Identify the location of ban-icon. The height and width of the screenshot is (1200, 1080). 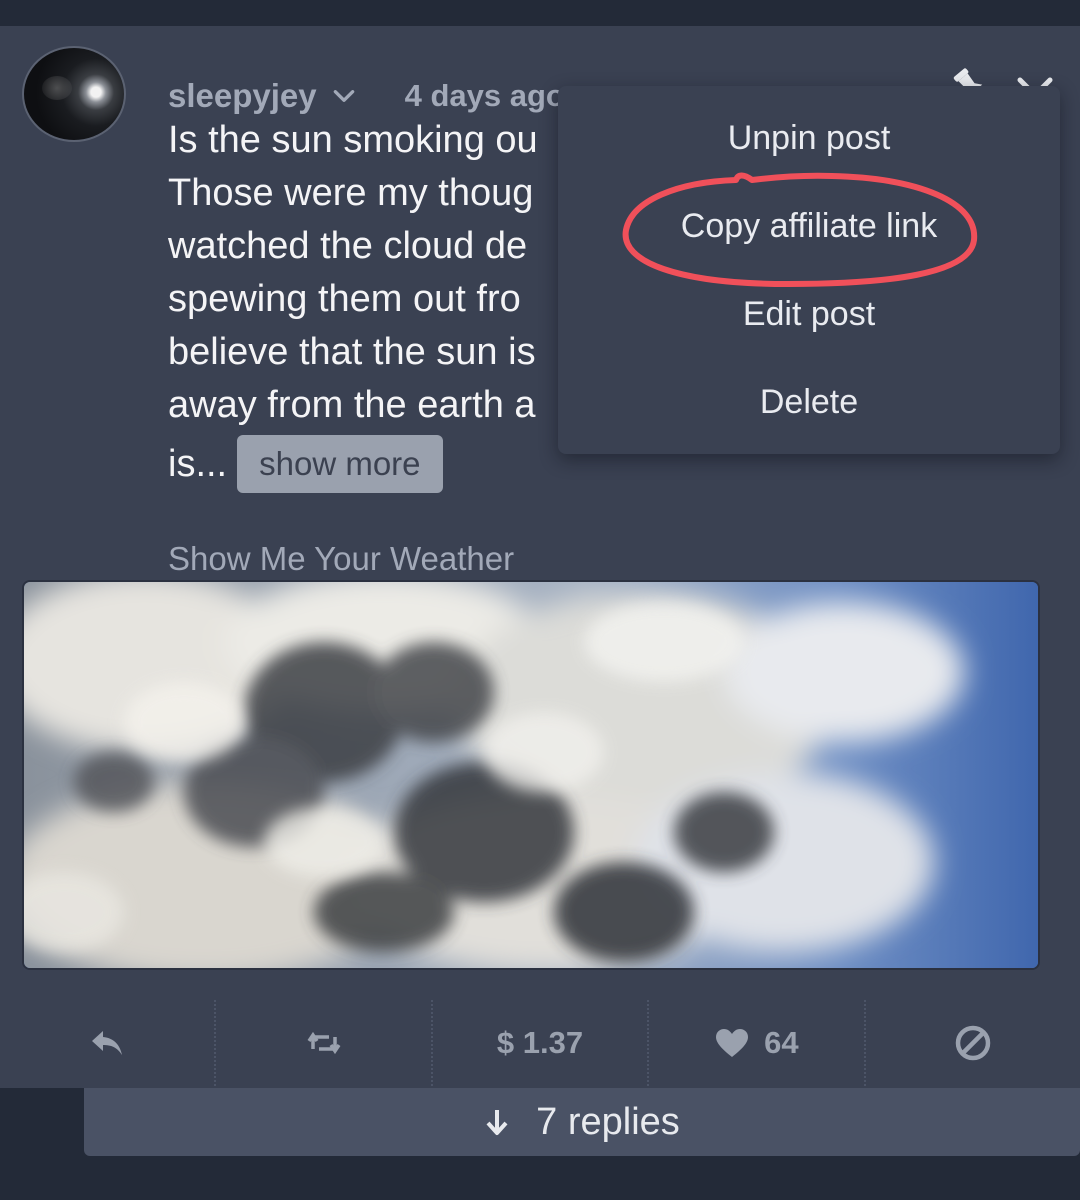
(973, 1043).